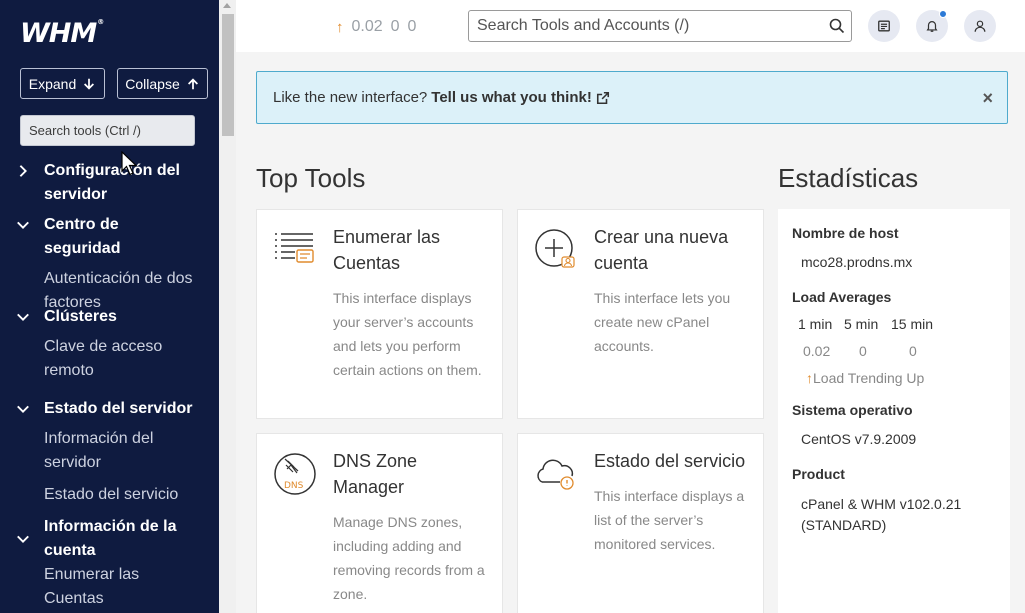  Describe the element at coordinates (100, 359) in the screenshot. I see `sidebar-item-remote-access-key: Clave de acceso remoto` at that location.